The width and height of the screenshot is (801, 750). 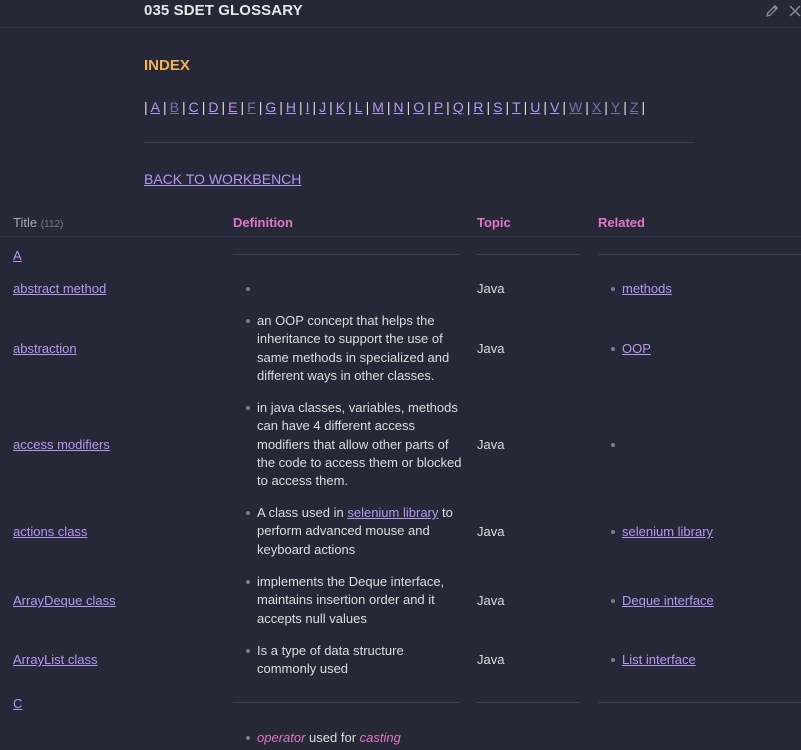 I want to click on divider, so click(x=419, y=142).